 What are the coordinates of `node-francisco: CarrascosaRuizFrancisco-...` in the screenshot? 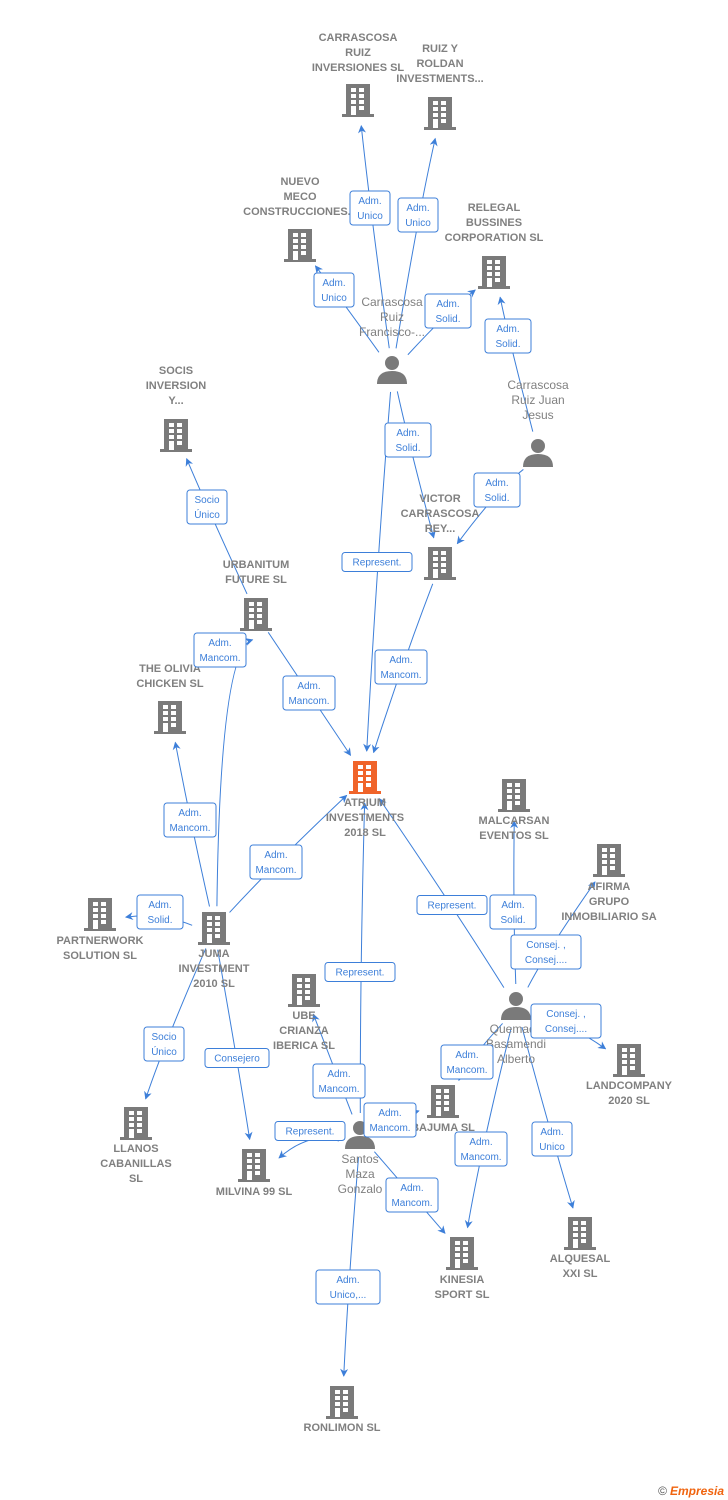 It's located at (392, 339).